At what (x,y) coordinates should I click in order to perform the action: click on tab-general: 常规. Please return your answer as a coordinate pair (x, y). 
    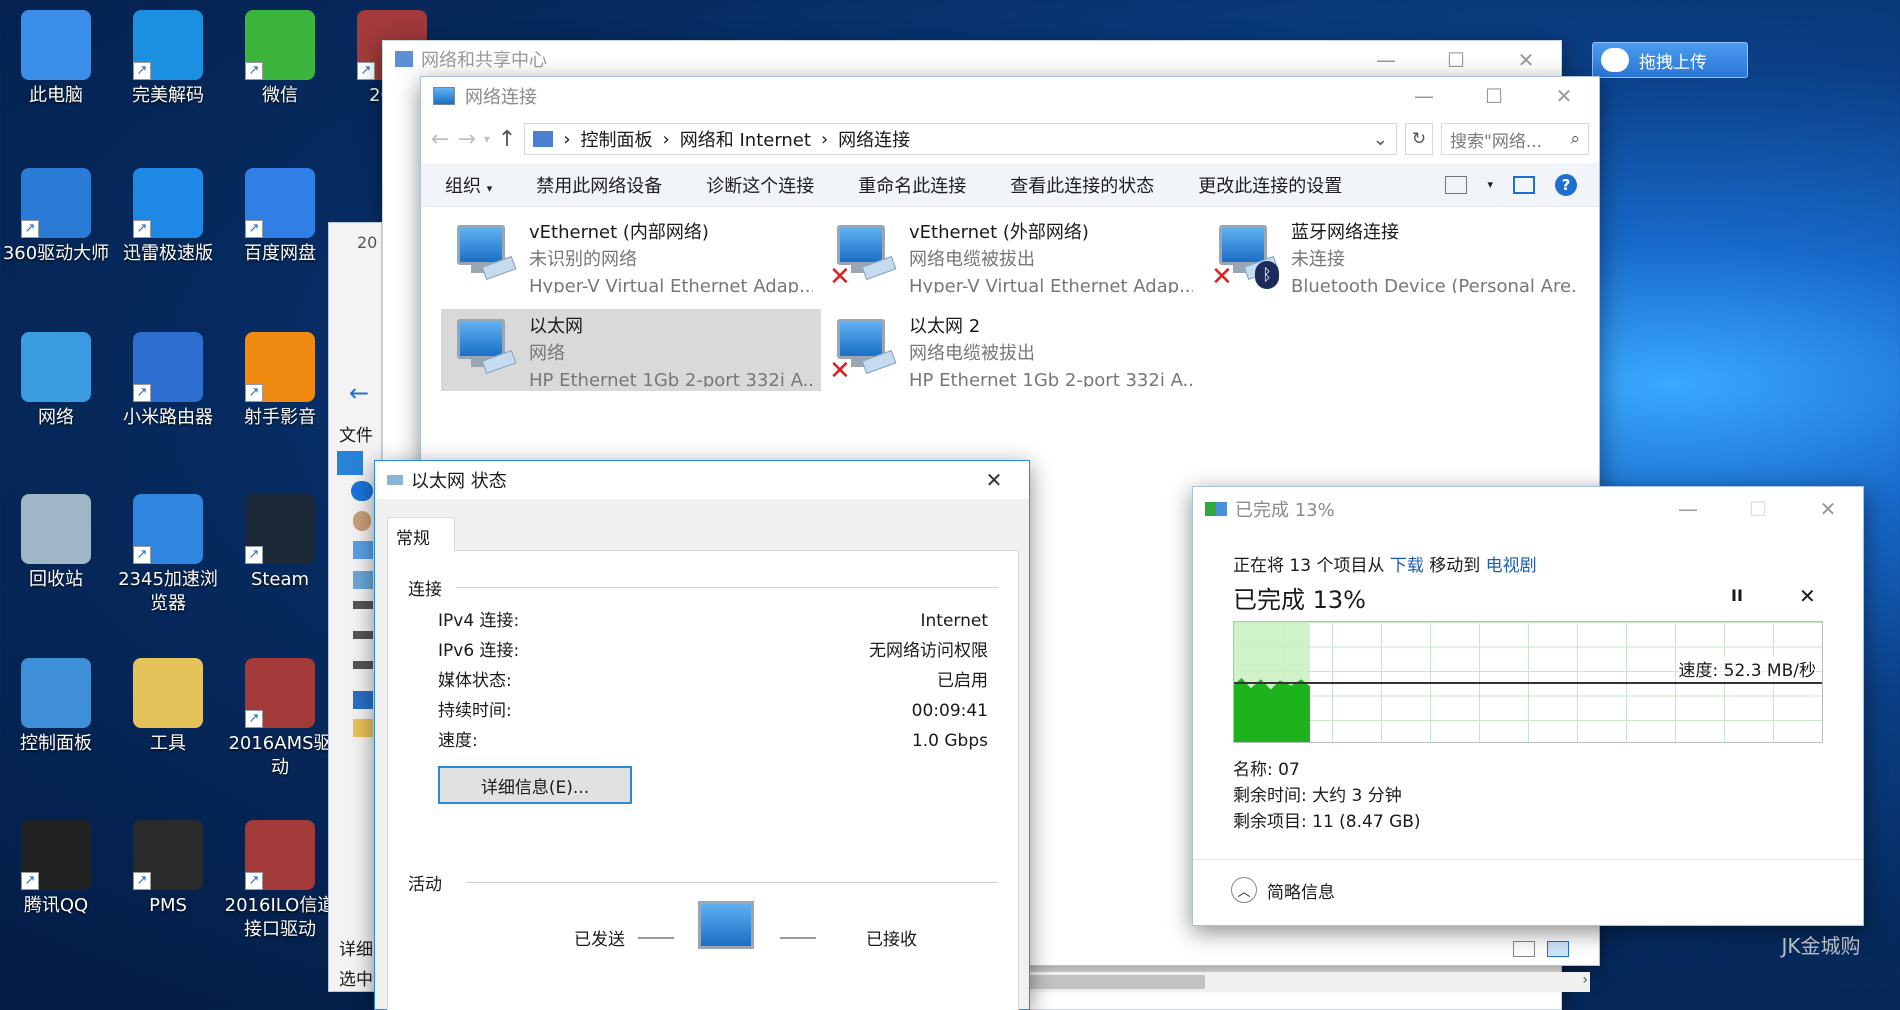
    Looking at the image, I should click on (421, 534).